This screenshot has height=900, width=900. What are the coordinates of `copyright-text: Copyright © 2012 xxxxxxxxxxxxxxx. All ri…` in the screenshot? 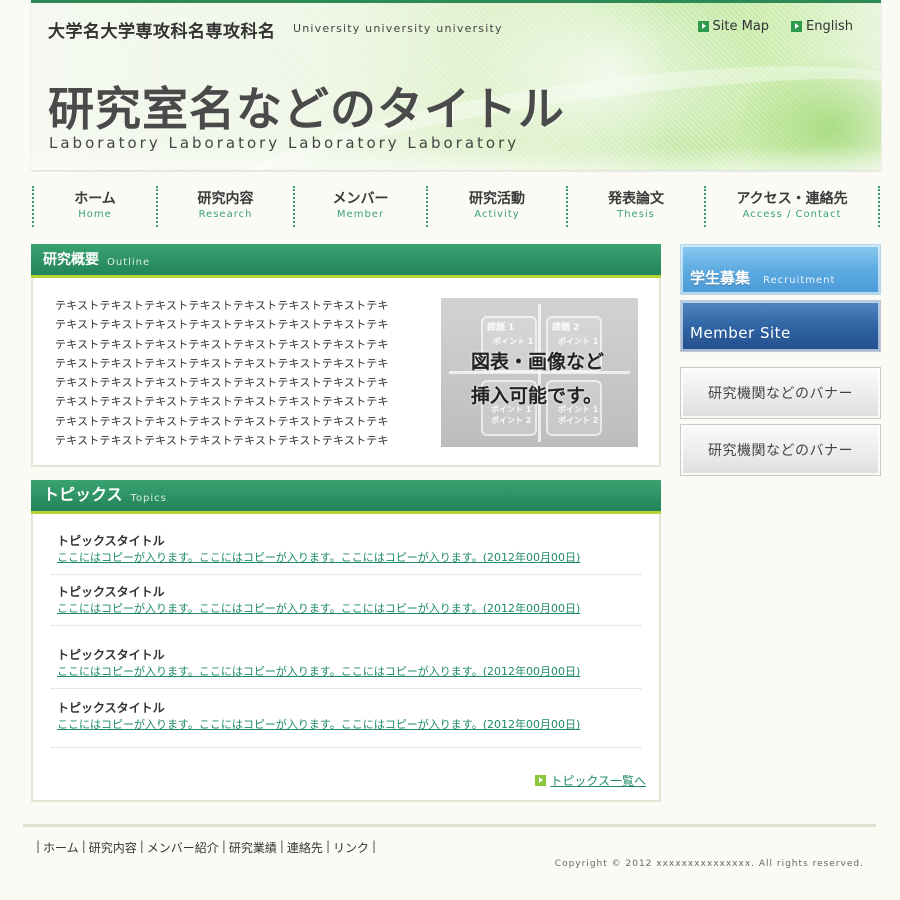 It's located at (709, 864).